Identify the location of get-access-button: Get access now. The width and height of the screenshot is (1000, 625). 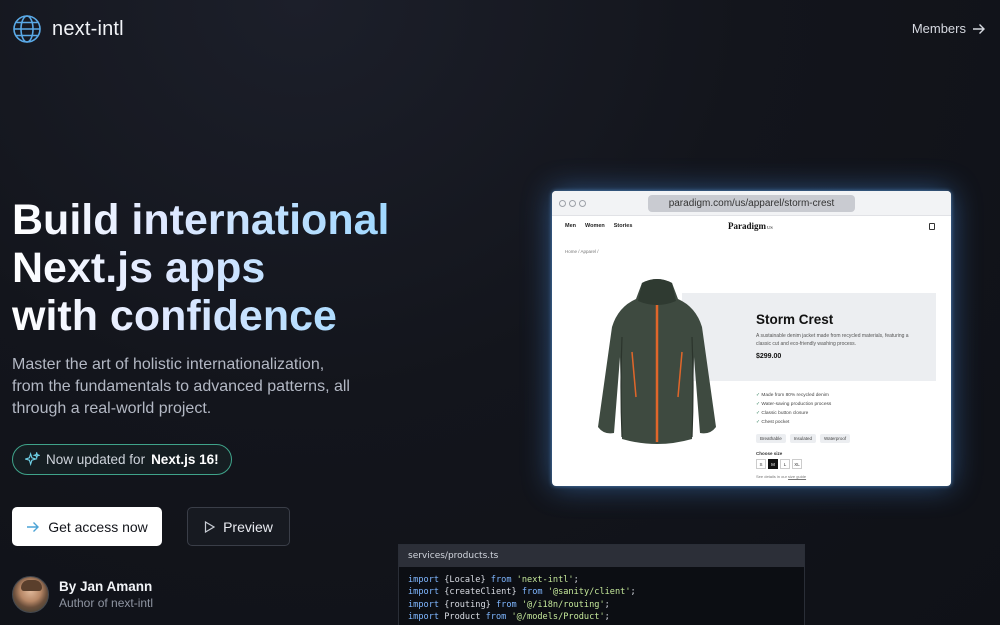
(87, 526).